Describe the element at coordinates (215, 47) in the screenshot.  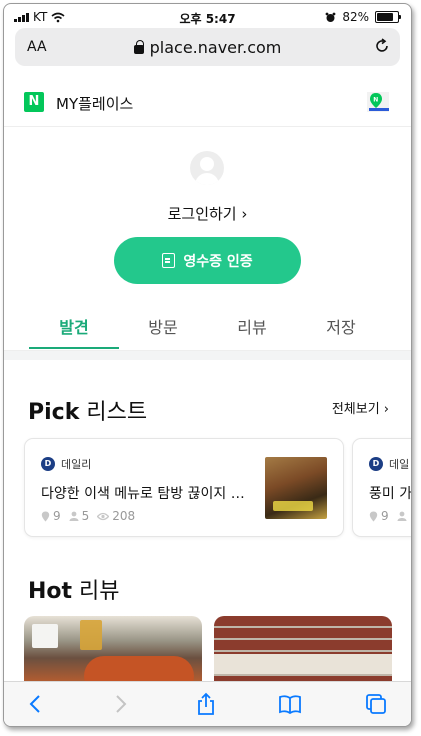
I see `url-text: place.naver.com` at that location.